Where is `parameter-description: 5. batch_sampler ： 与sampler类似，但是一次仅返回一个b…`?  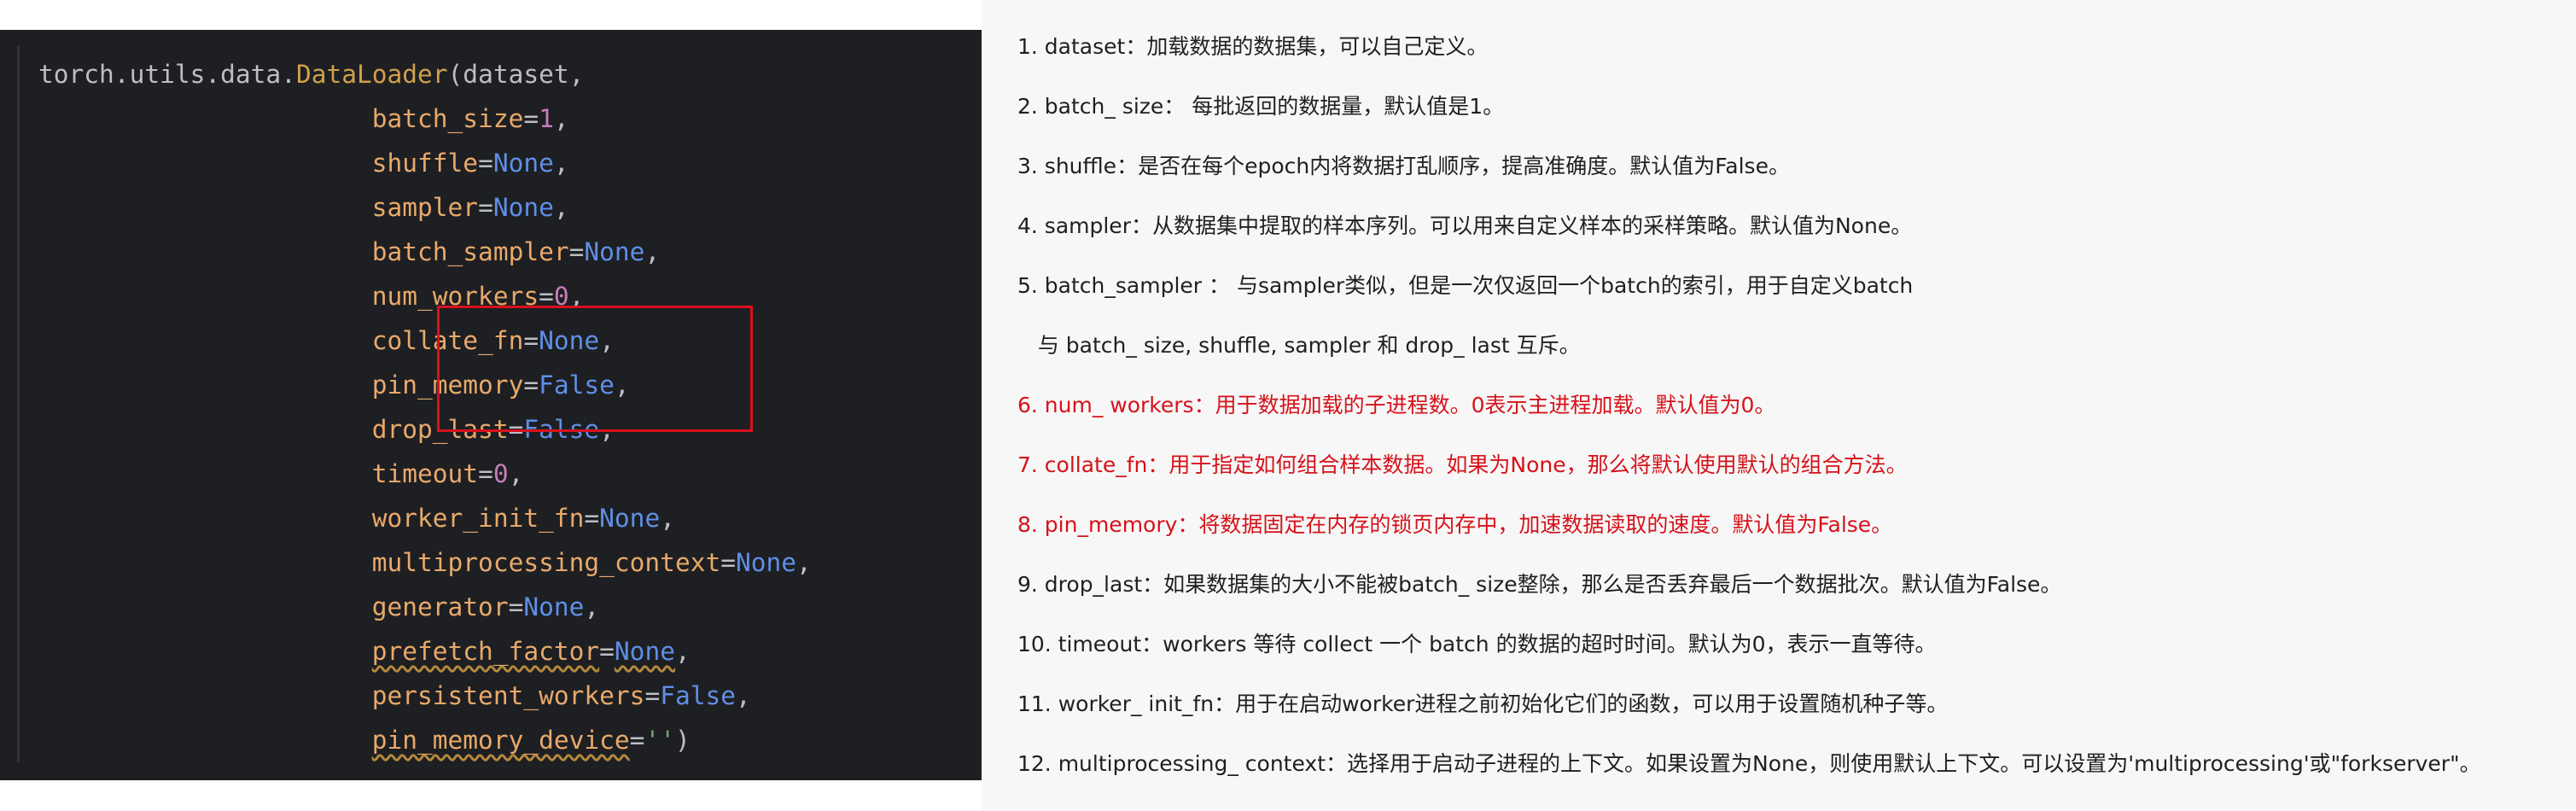 parameter-description: 5. batch_sampler ： 与sampler类似，但是一次仅返回一个b… is located at coordinates (1465, 285).